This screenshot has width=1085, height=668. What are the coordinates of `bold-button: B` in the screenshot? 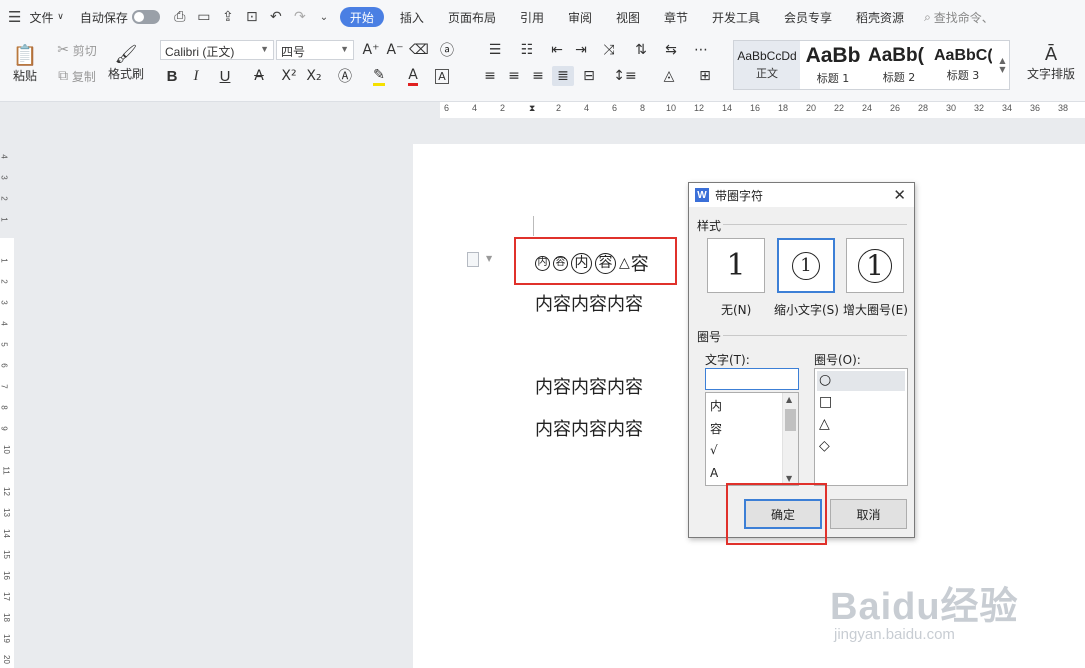 It's located at (172, 76).